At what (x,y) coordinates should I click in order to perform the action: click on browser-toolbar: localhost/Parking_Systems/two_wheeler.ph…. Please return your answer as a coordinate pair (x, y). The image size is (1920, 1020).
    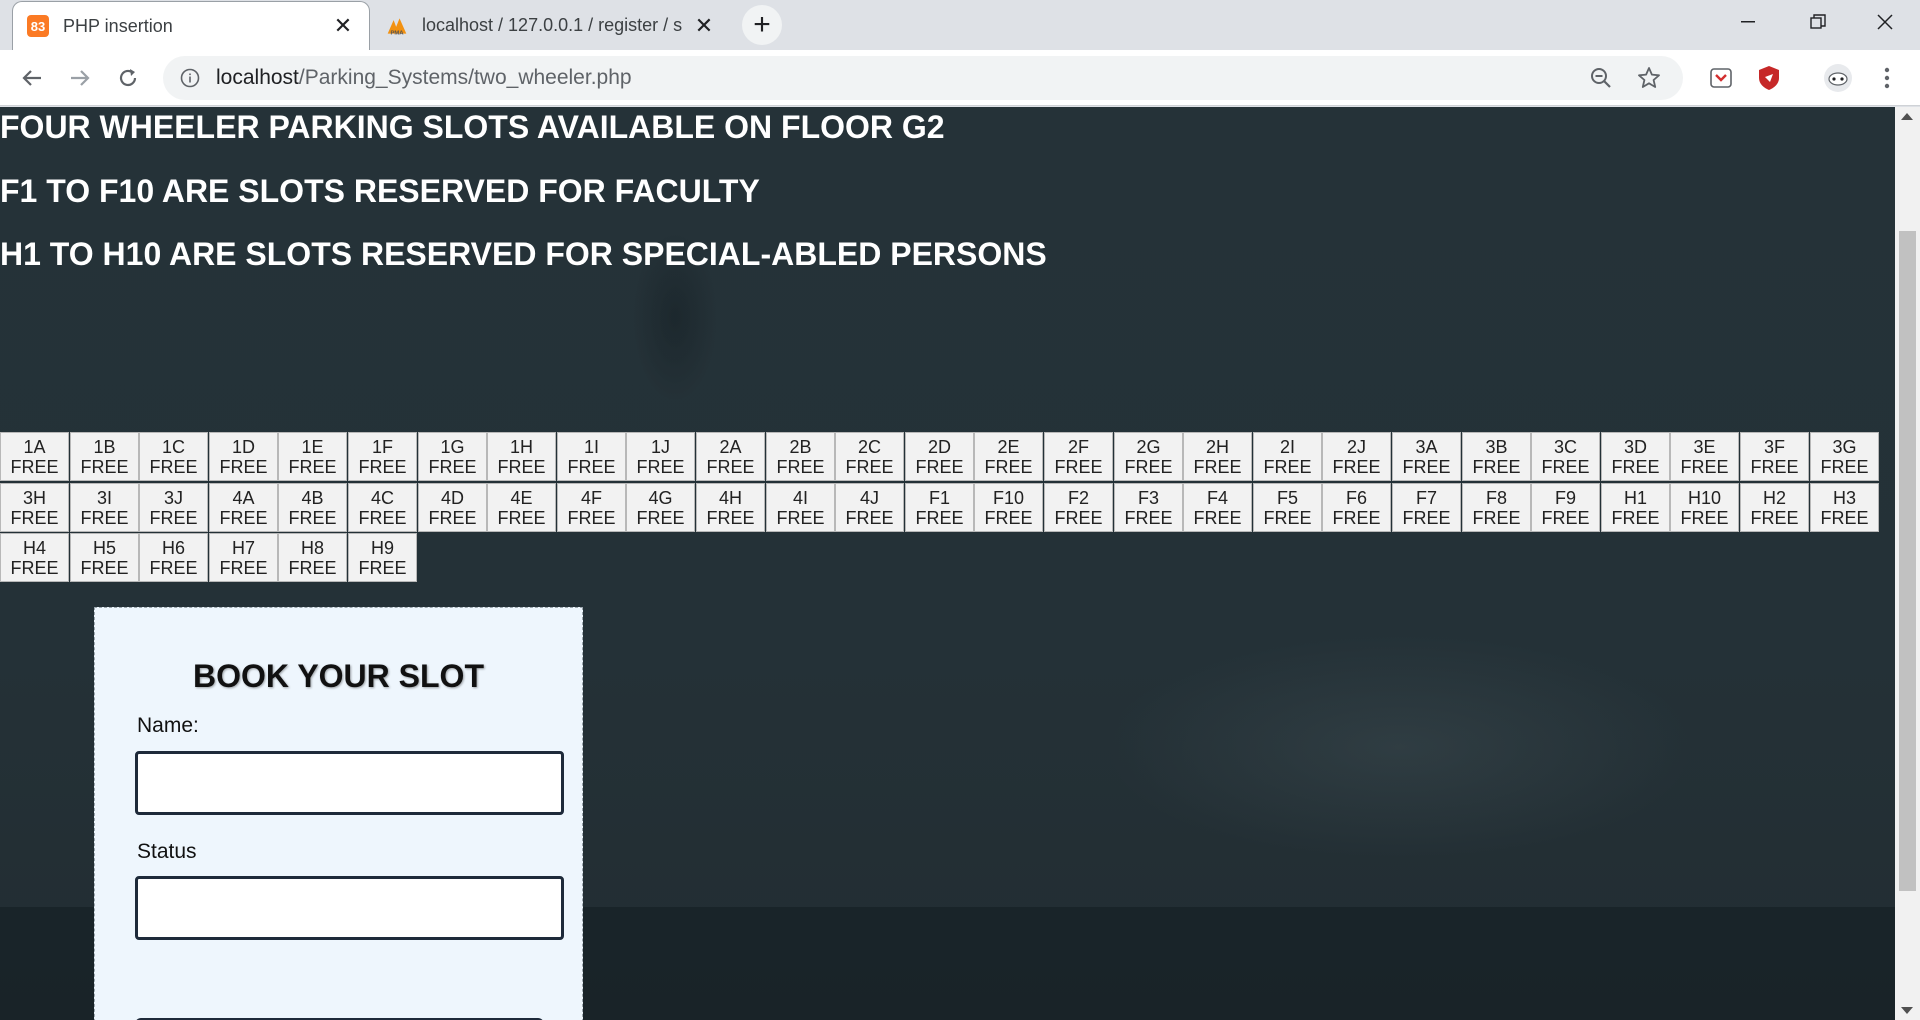
    Looking at the image, I should click on (960, 78).